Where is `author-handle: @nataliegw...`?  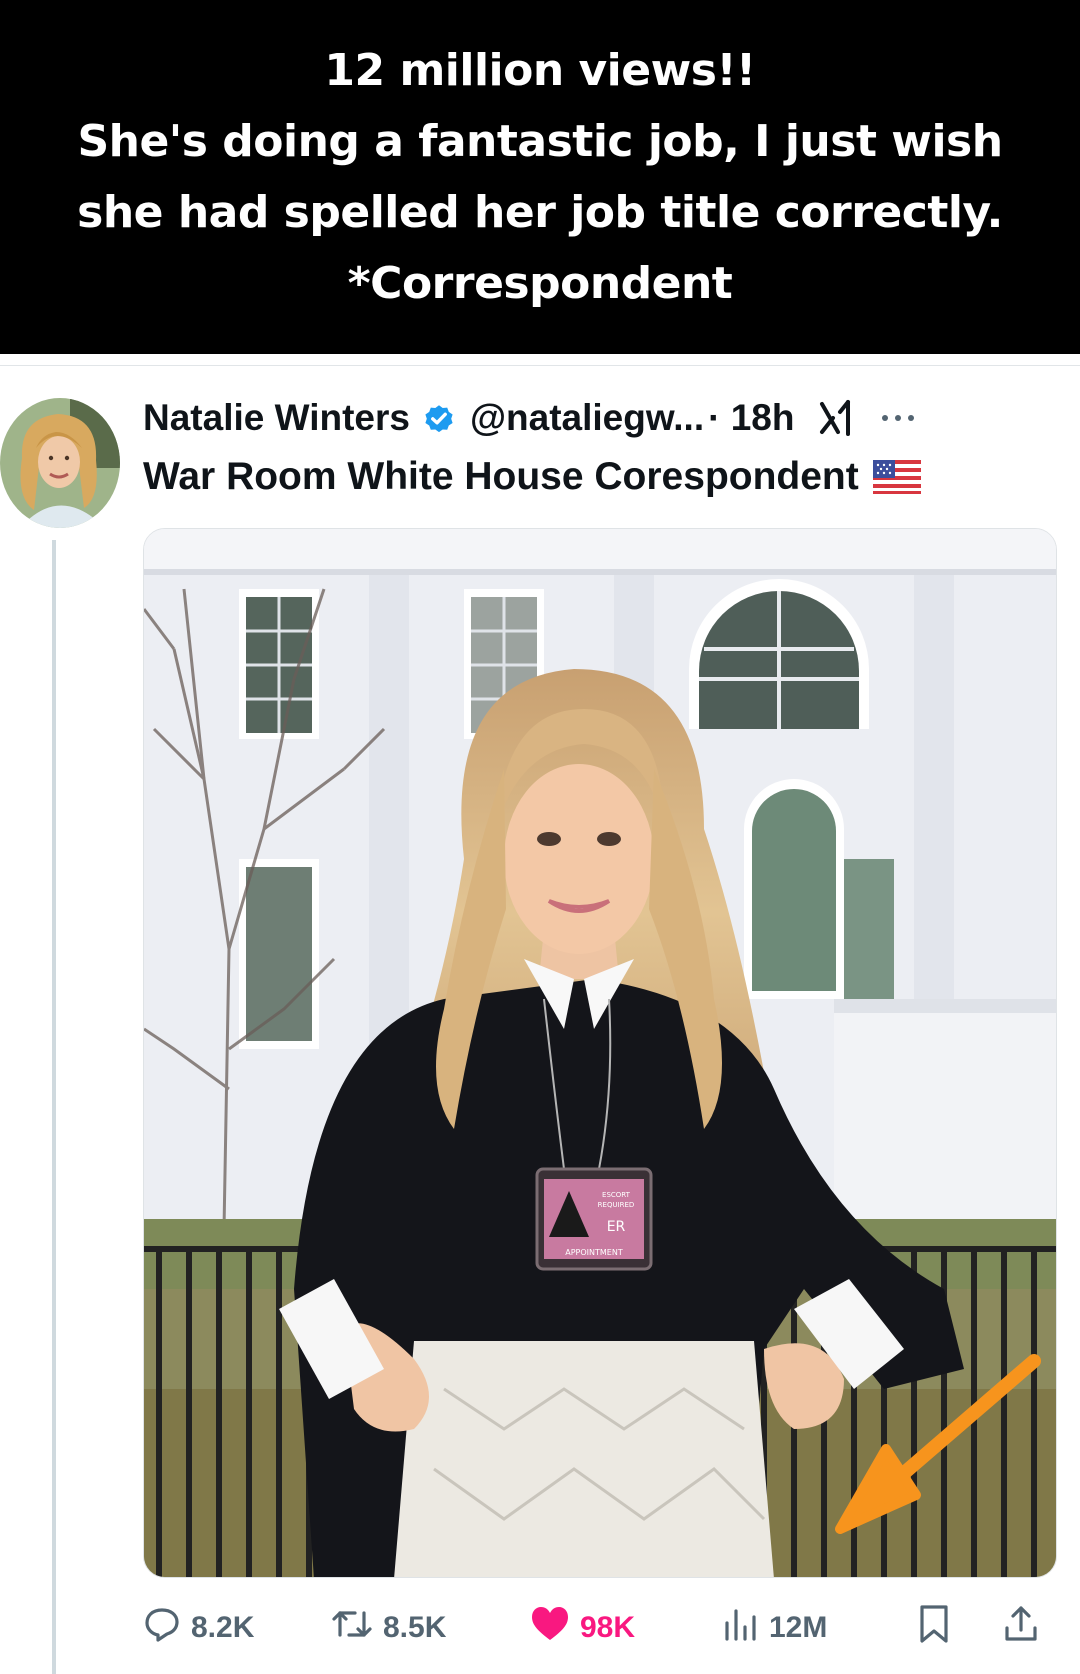 author-handle: @nataliegw... is located at coordinates (587, 418).